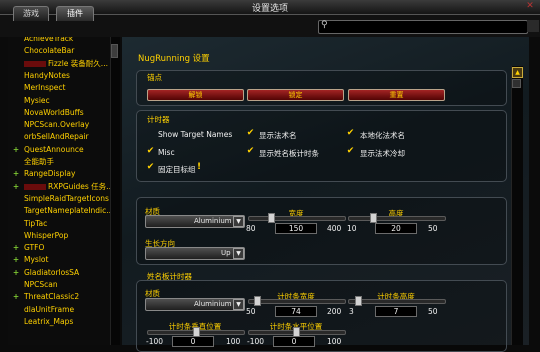  Describe the element at coordinates (59, 113) in the screenshot. I see `sidebar-item: NovaWorldBuffs` at that location.